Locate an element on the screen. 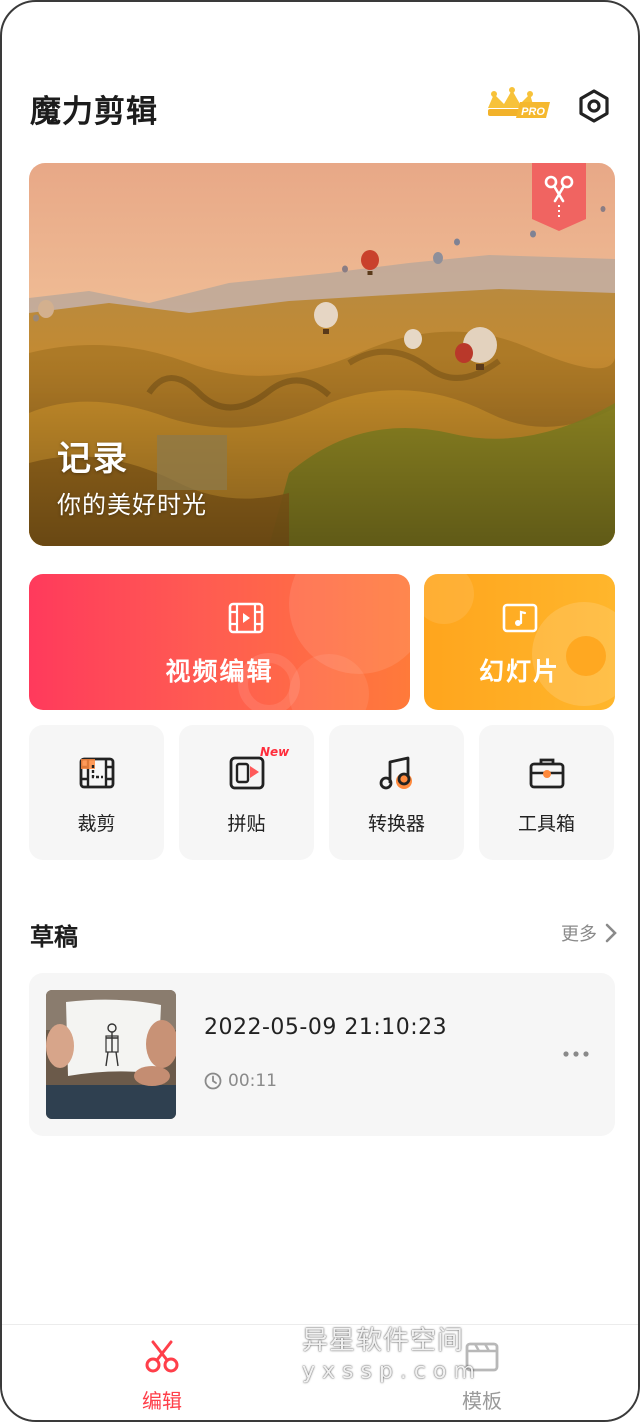 The width and height of the screenshot is (640, 1422). draft-more-options-button is located at coordinates (577, 1054).